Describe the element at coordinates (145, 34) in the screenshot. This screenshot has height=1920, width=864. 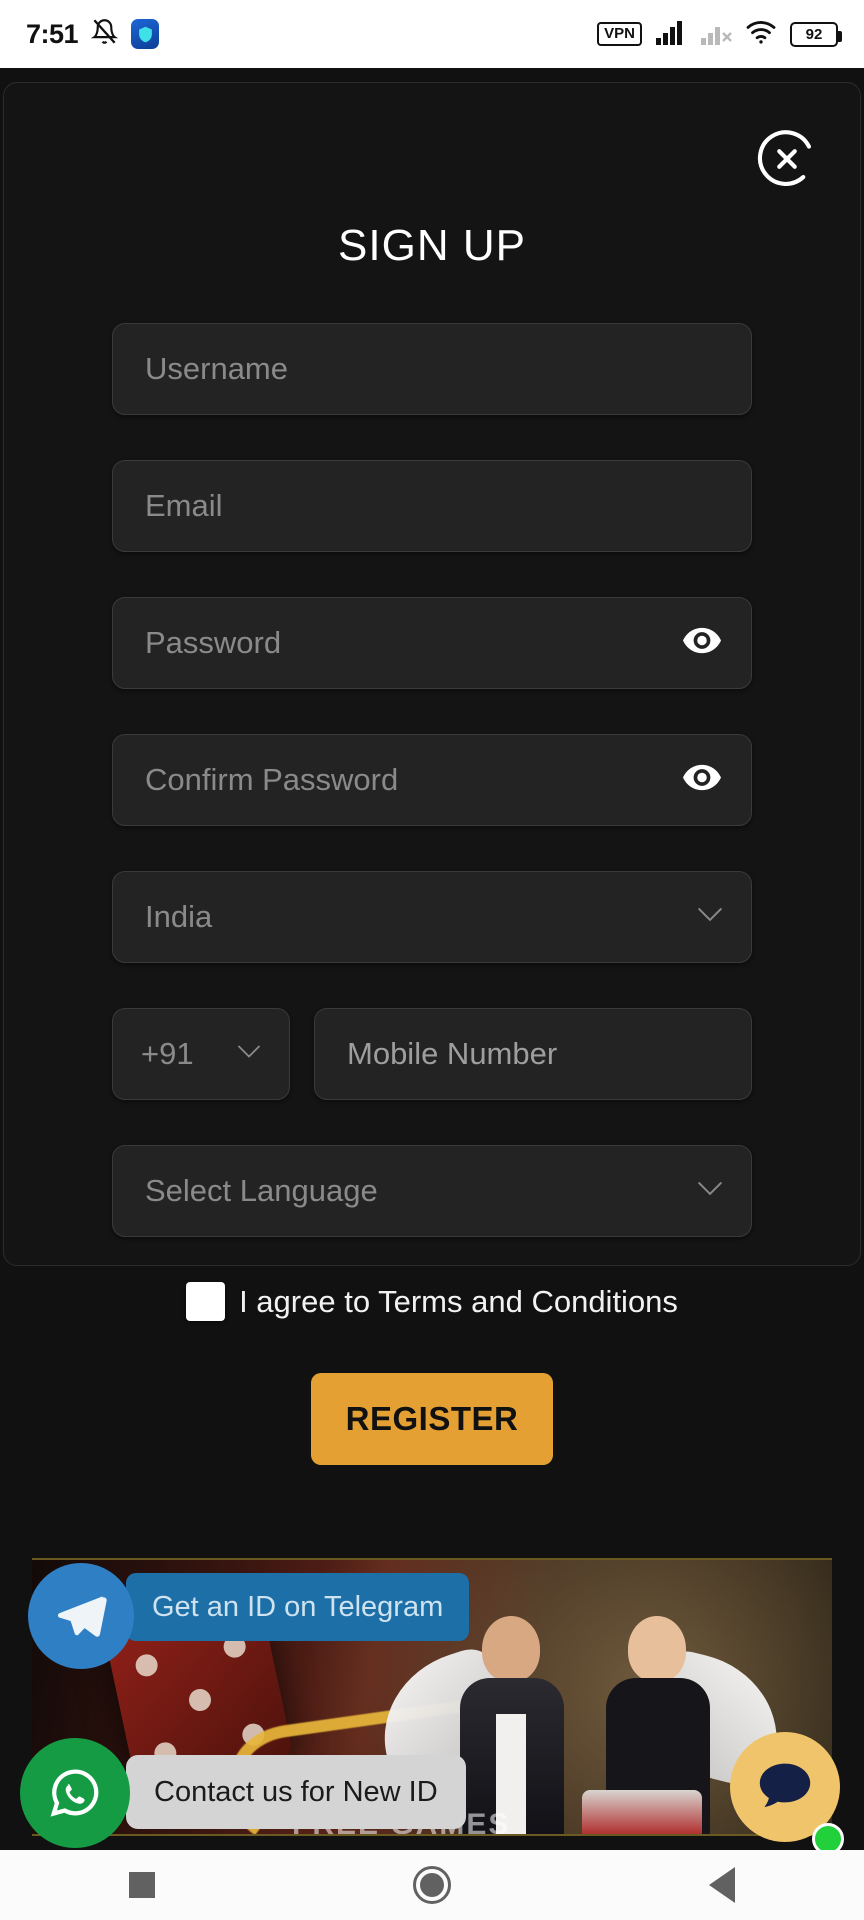
I see `shield-vpn-app-icon` at that location.